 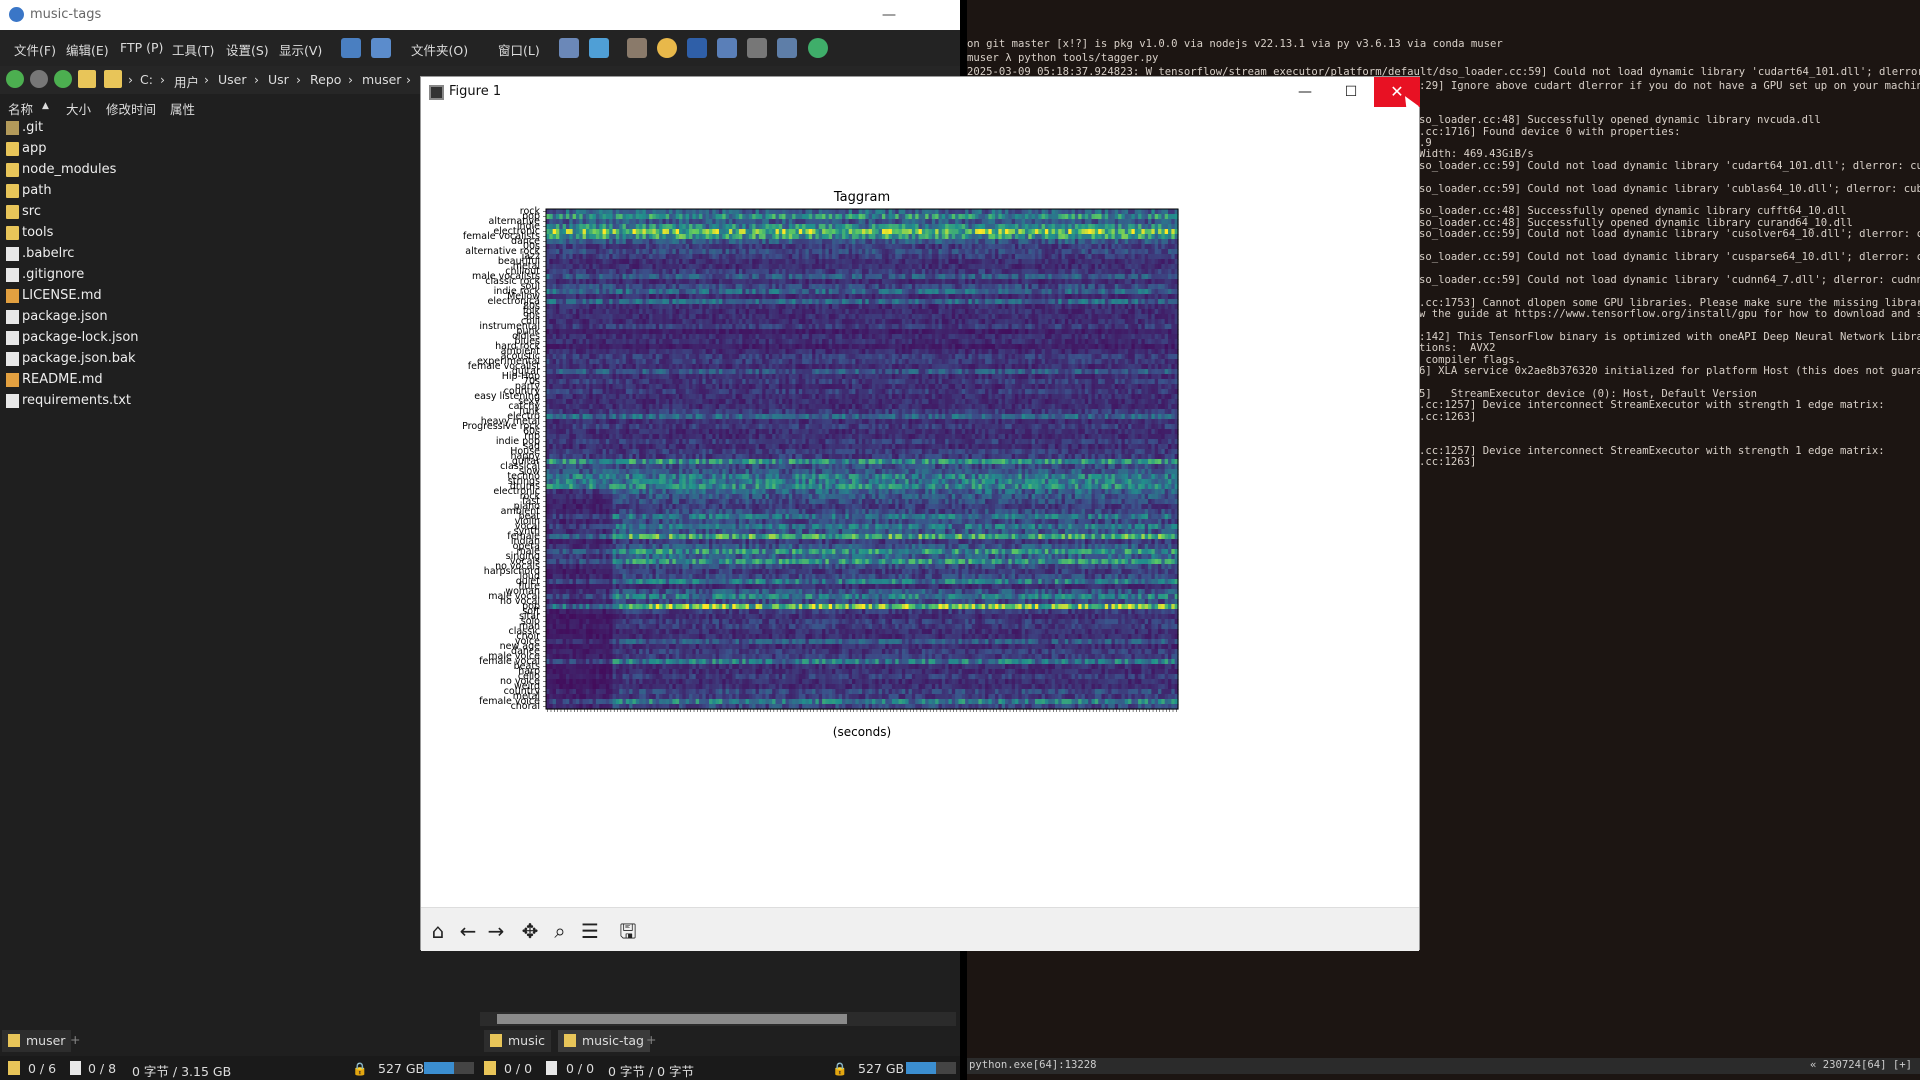 I want to click on tab-muser: muser, so click(x=37, y=1041).